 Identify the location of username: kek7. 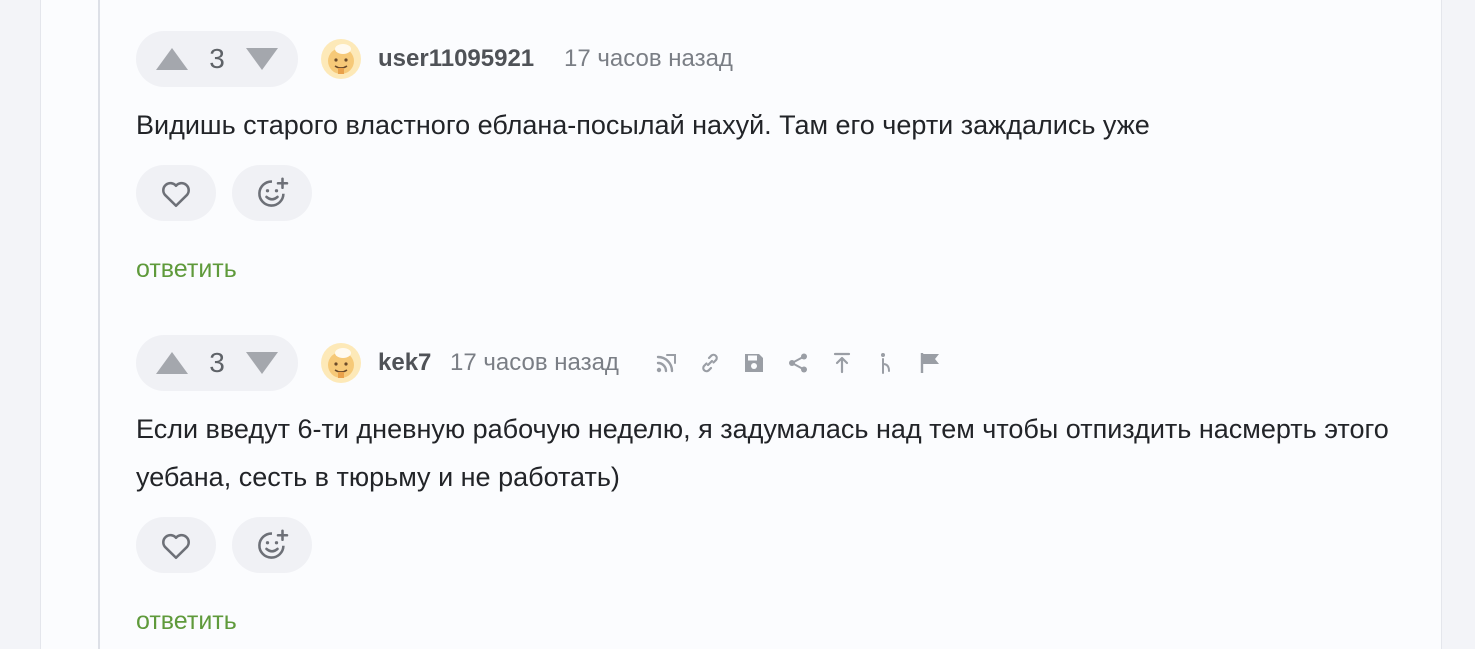
(404, 363).